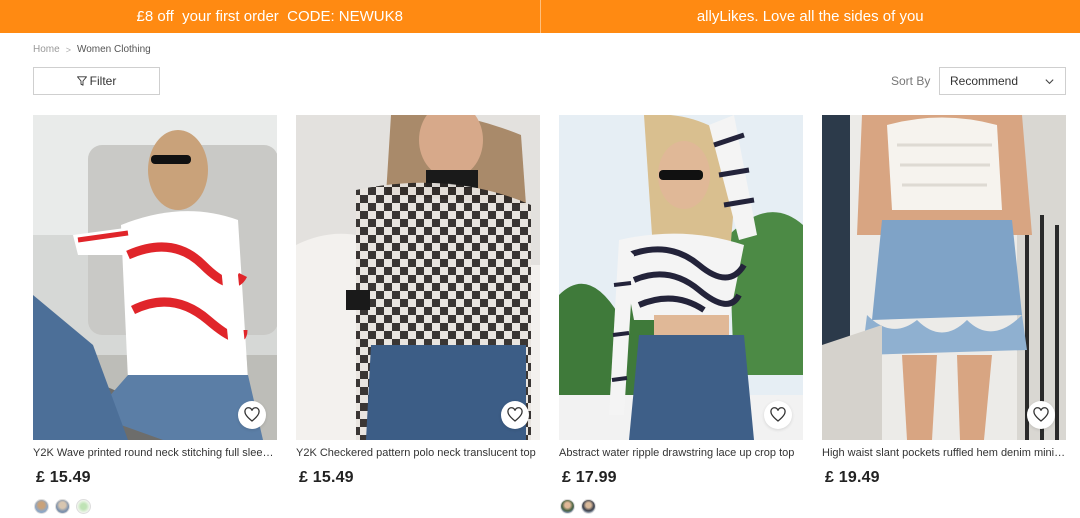 The image size is (1080, 518). I want to click on breadcrumb: Home > Women Clothing, so click(92, 49).